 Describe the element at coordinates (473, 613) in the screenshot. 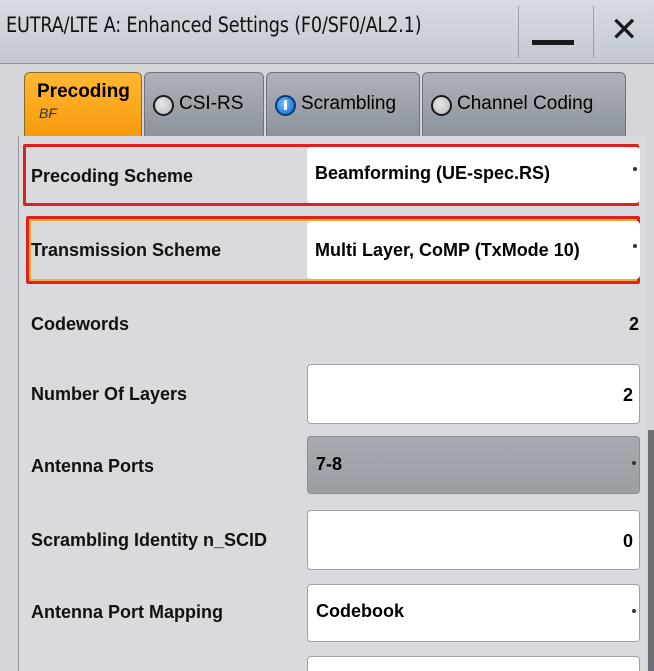

I see `antenna-port-mapping-select: Codebook` at that location.